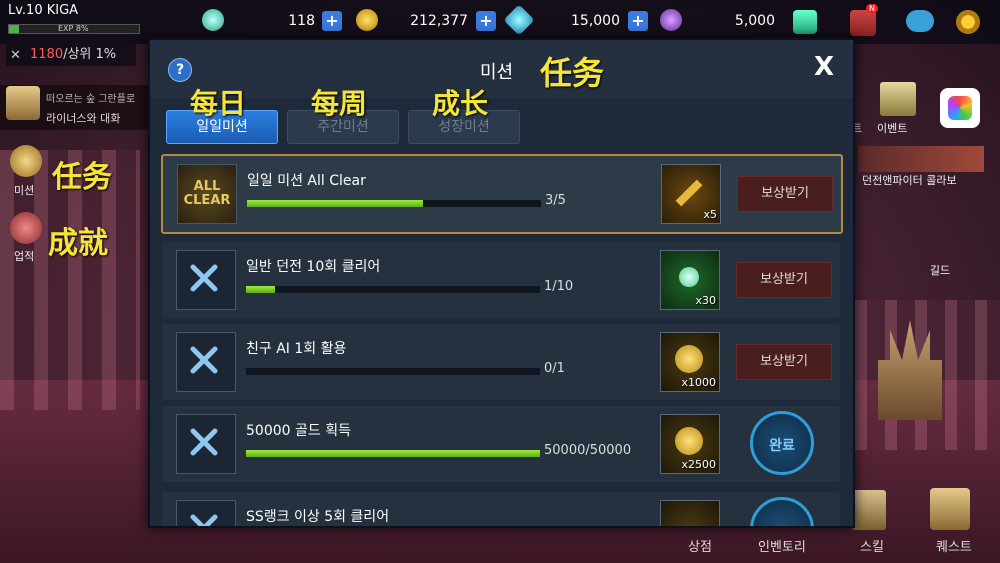 The image size is (1000, 563). I want to click on close-button: X, so click(824, 67).